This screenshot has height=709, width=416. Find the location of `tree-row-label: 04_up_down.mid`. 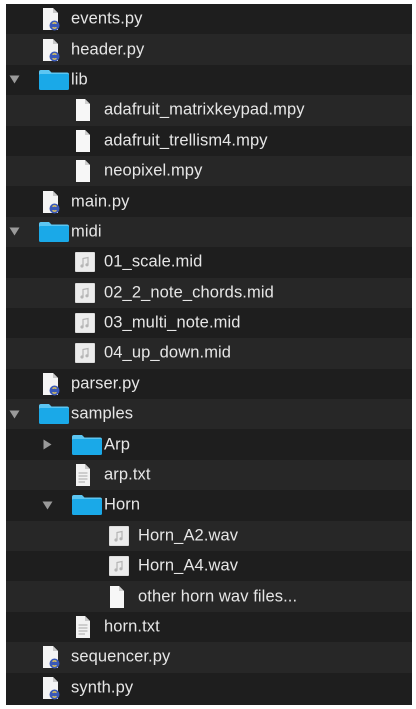

tree-row-label: 04_up_down.mid is located at coordinates (168, 352).